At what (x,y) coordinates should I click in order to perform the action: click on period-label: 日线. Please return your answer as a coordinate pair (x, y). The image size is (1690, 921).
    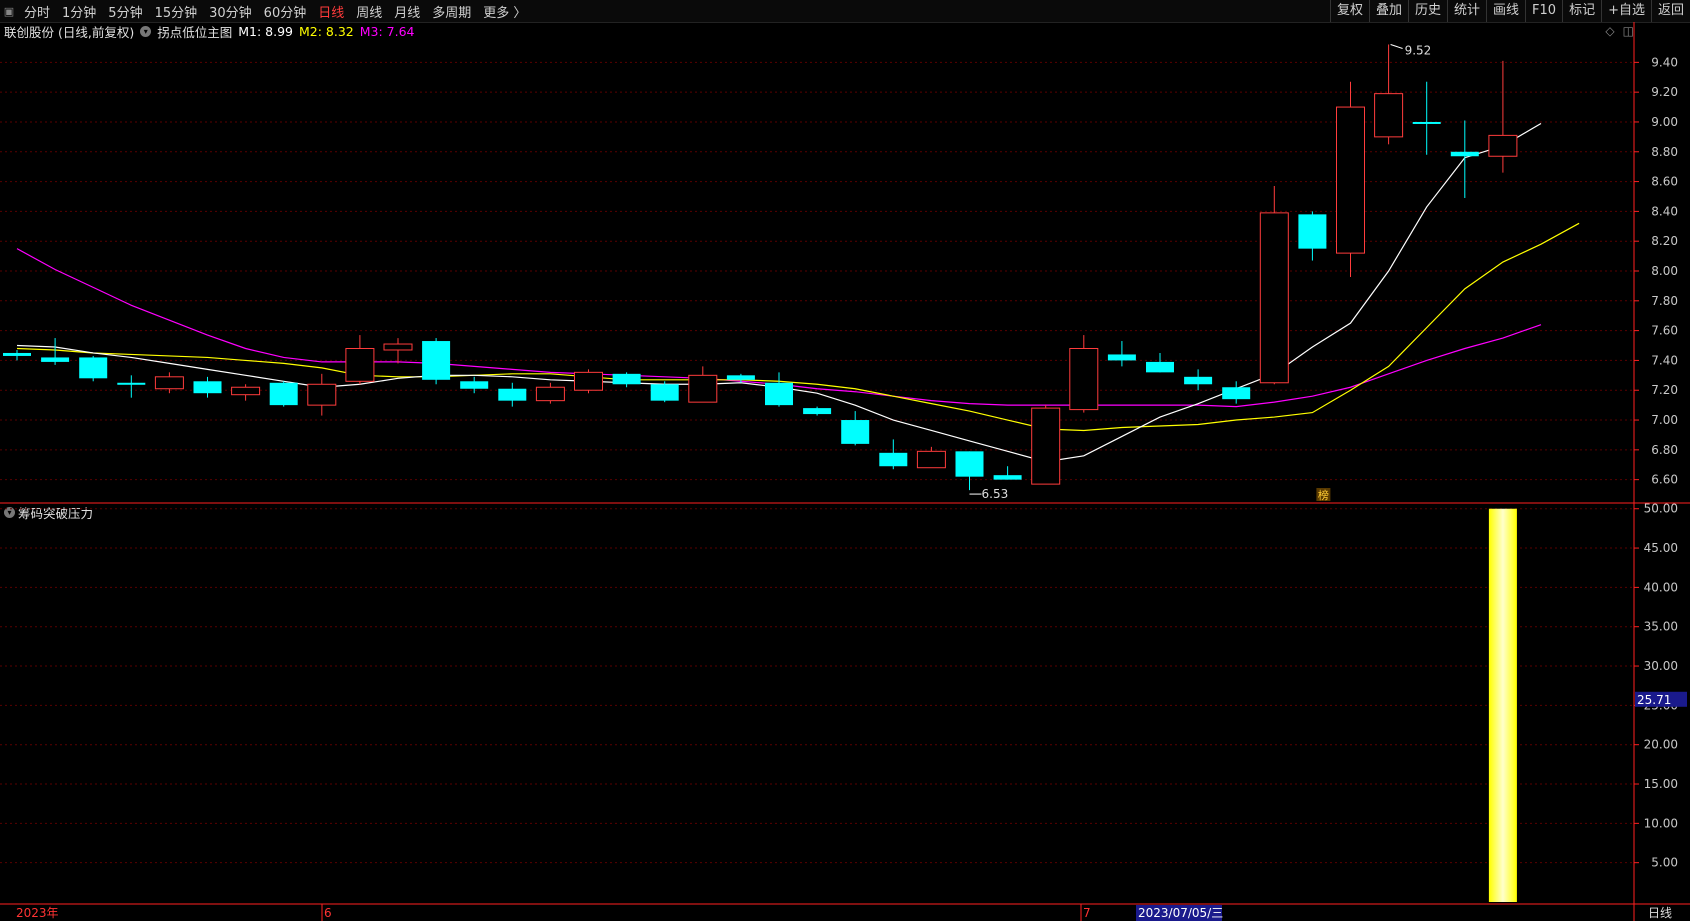
    Looking at the image, I should click on (1660, 913).